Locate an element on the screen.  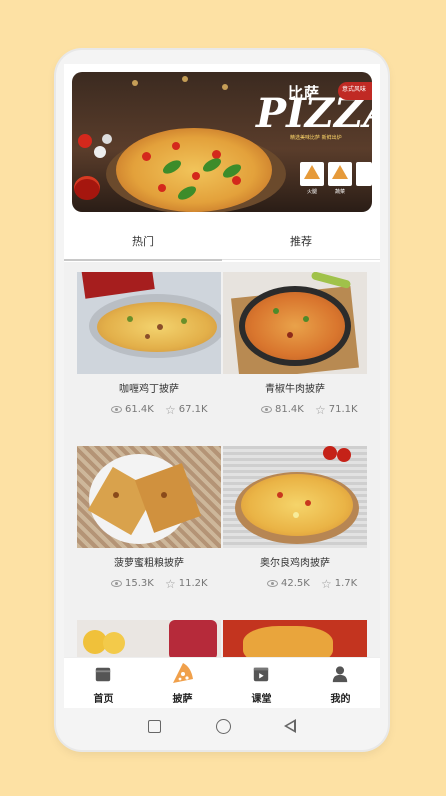
tab-hot: 热门 is located at coordinates (143, 242).